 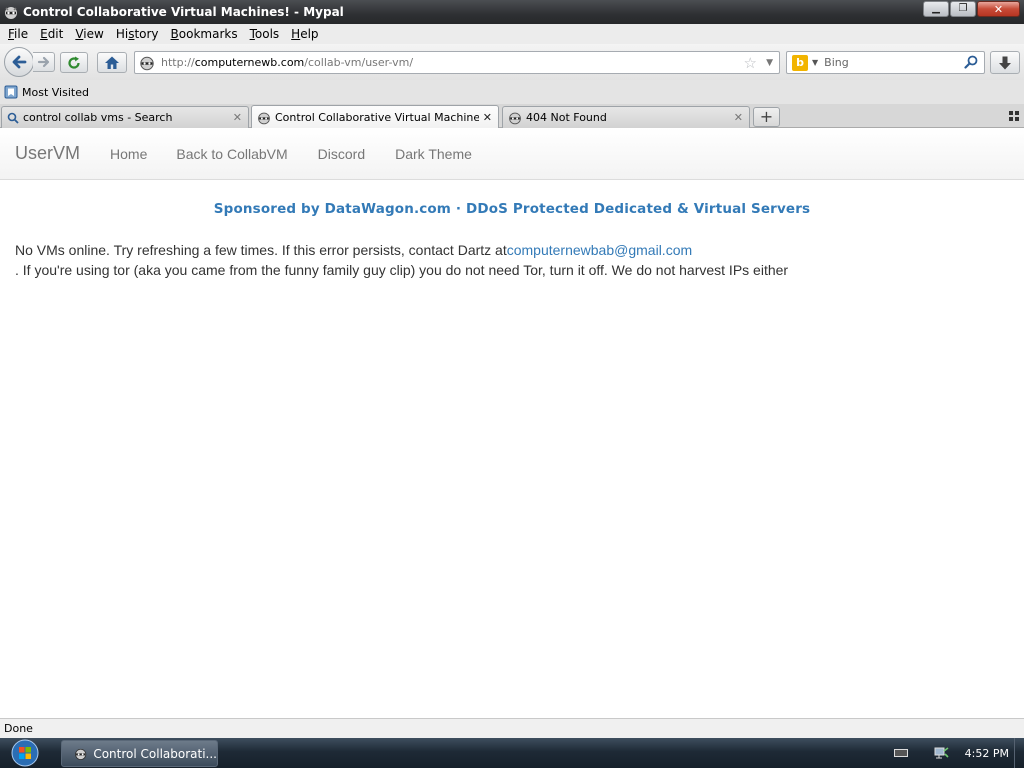 What do you see at coordinates (55, 92) in the screenshot?
I see `bookmark-label: Most Visited` at bounding box center [55, 92].